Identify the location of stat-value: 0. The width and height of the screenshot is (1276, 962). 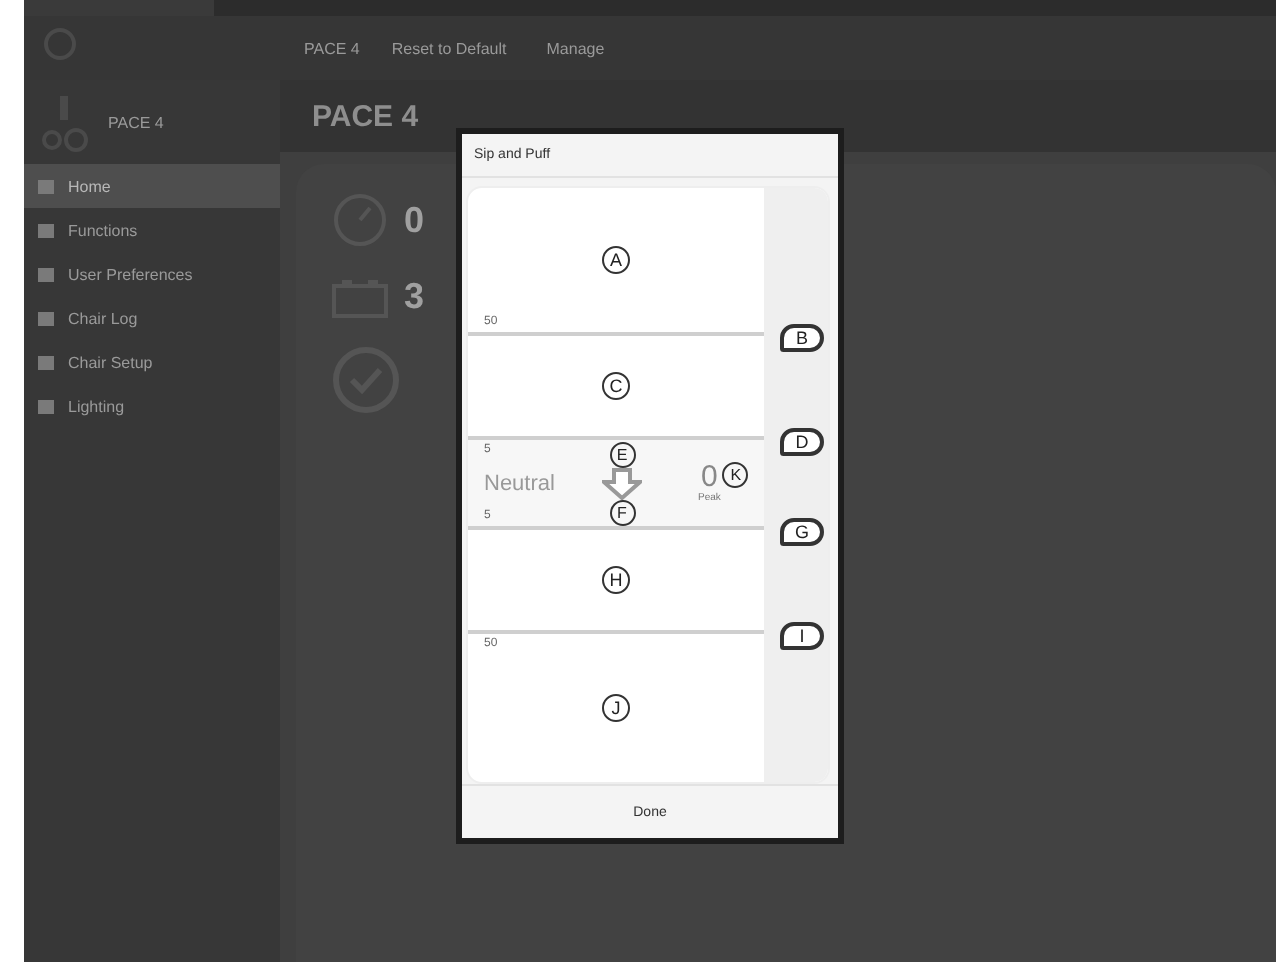
(414, 220).